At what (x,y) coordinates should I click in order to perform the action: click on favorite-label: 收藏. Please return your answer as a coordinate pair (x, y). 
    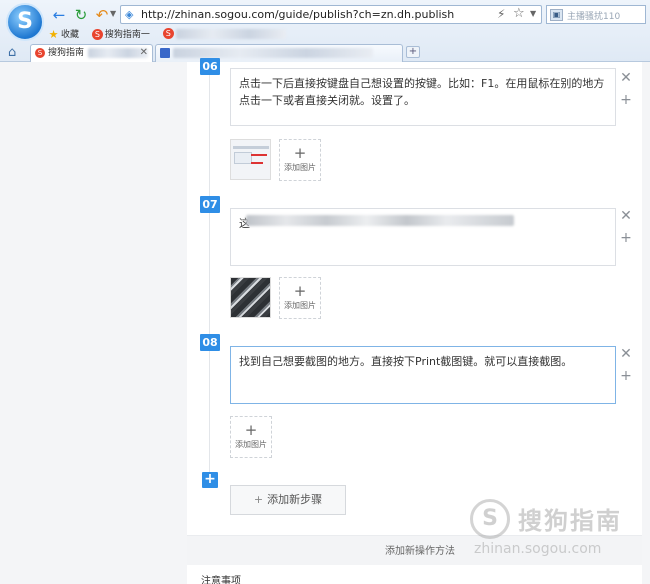
    Looking at the image, I should click on (70, 35).